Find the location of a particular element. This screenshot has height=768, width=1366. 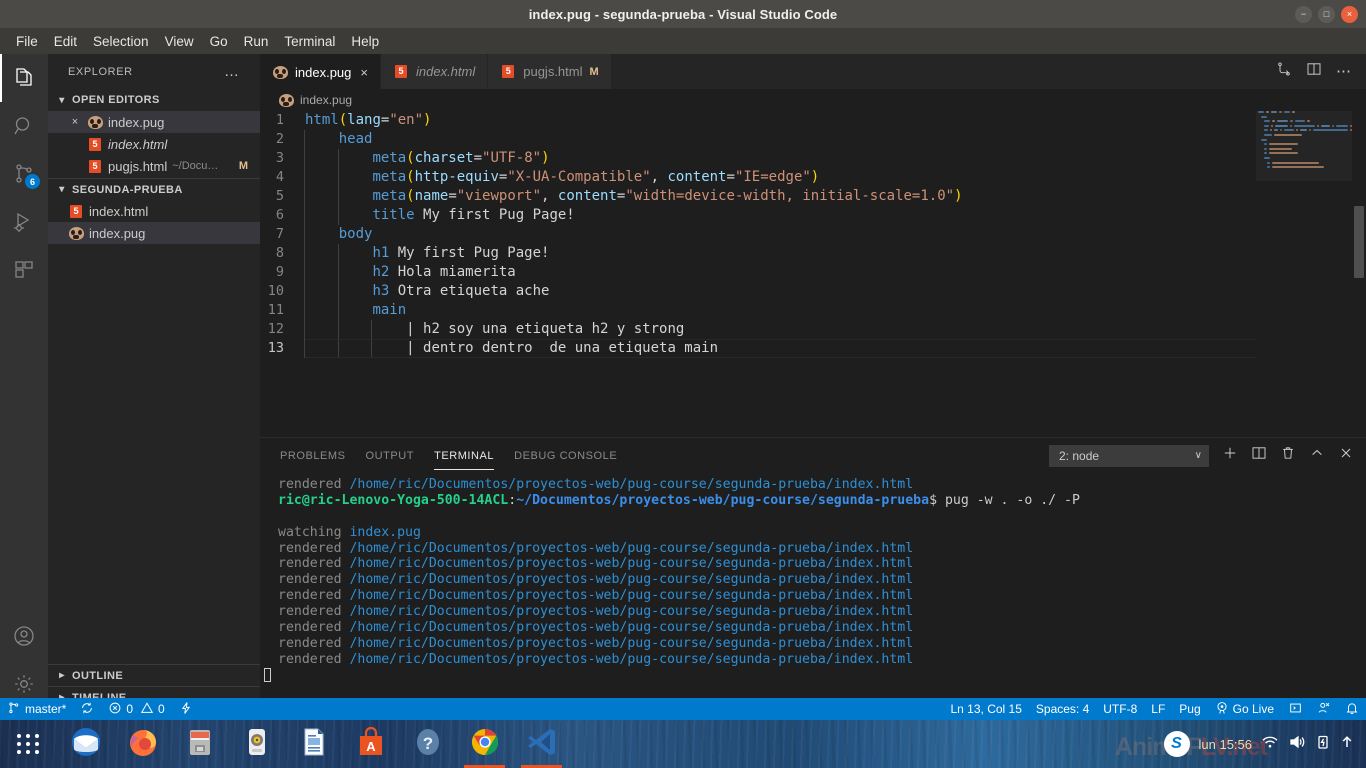

taskbar-visual-studio-code is located at coordinates (541, 744).